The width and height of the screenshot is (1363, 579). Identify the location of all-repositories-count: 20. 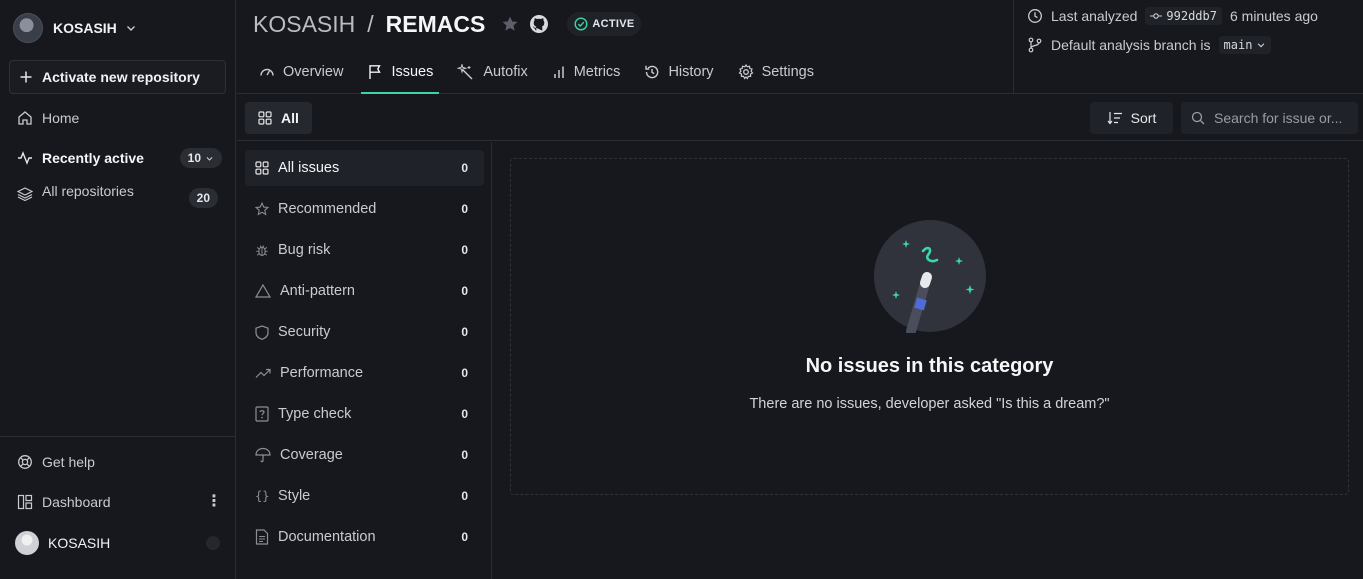
(203, 198).